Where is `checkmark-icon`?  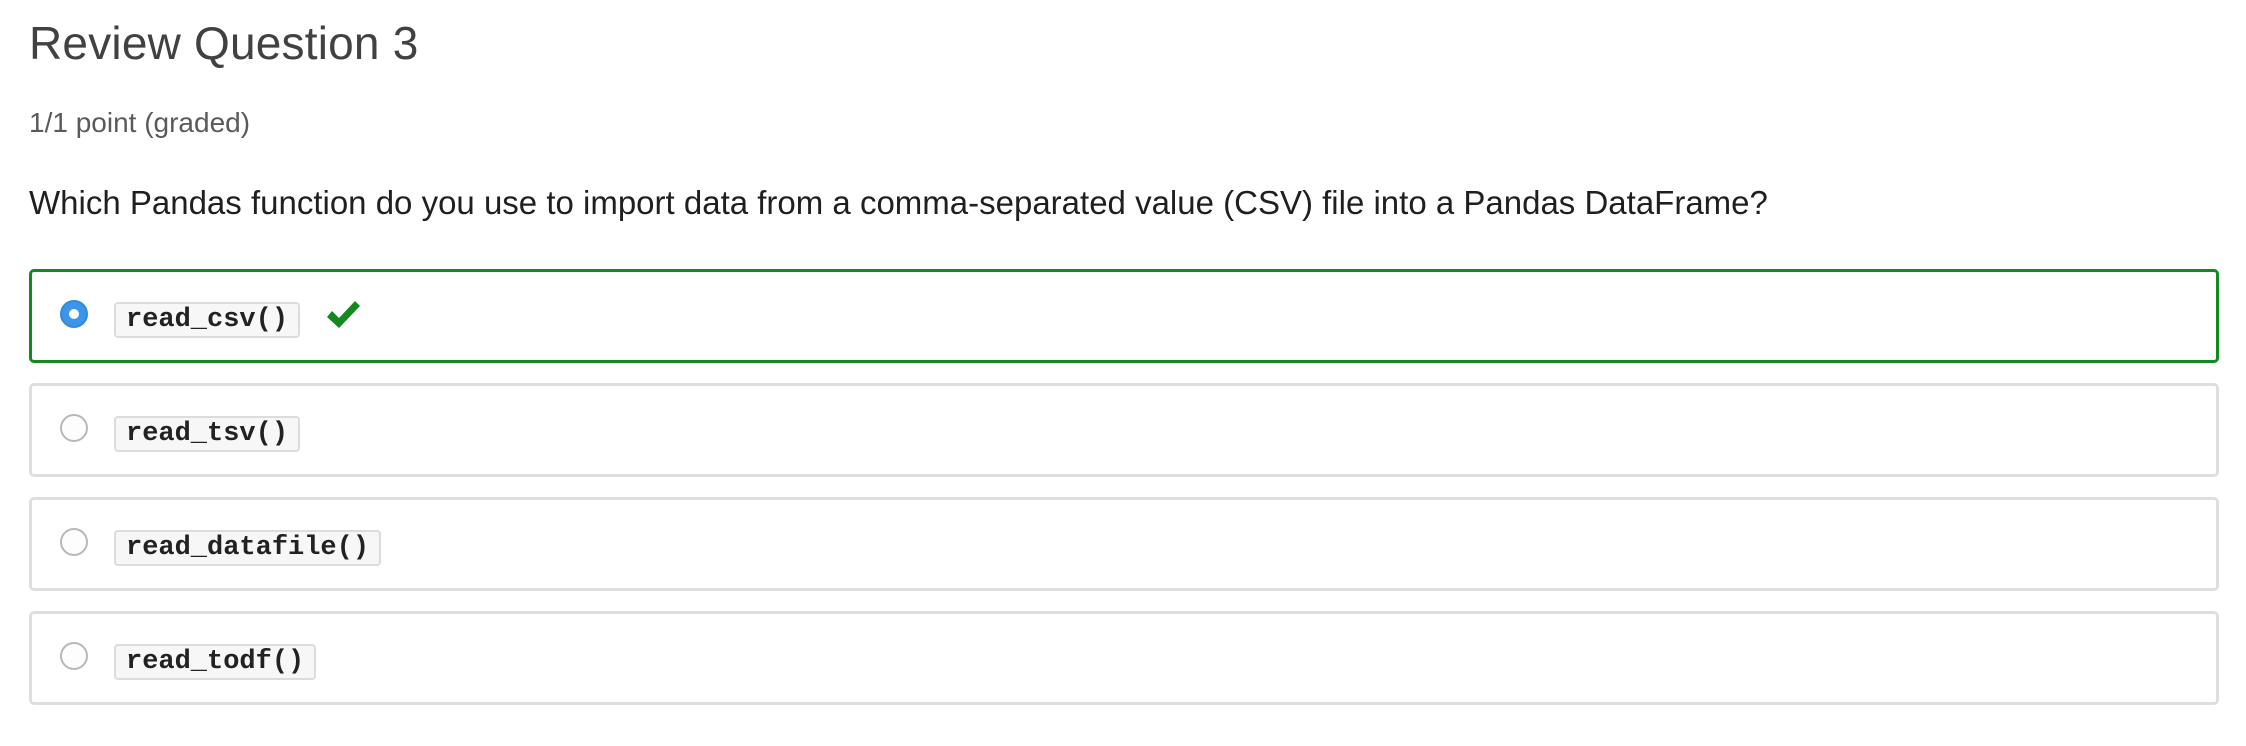 checkmark-icon is located at coordinates (343, 314).